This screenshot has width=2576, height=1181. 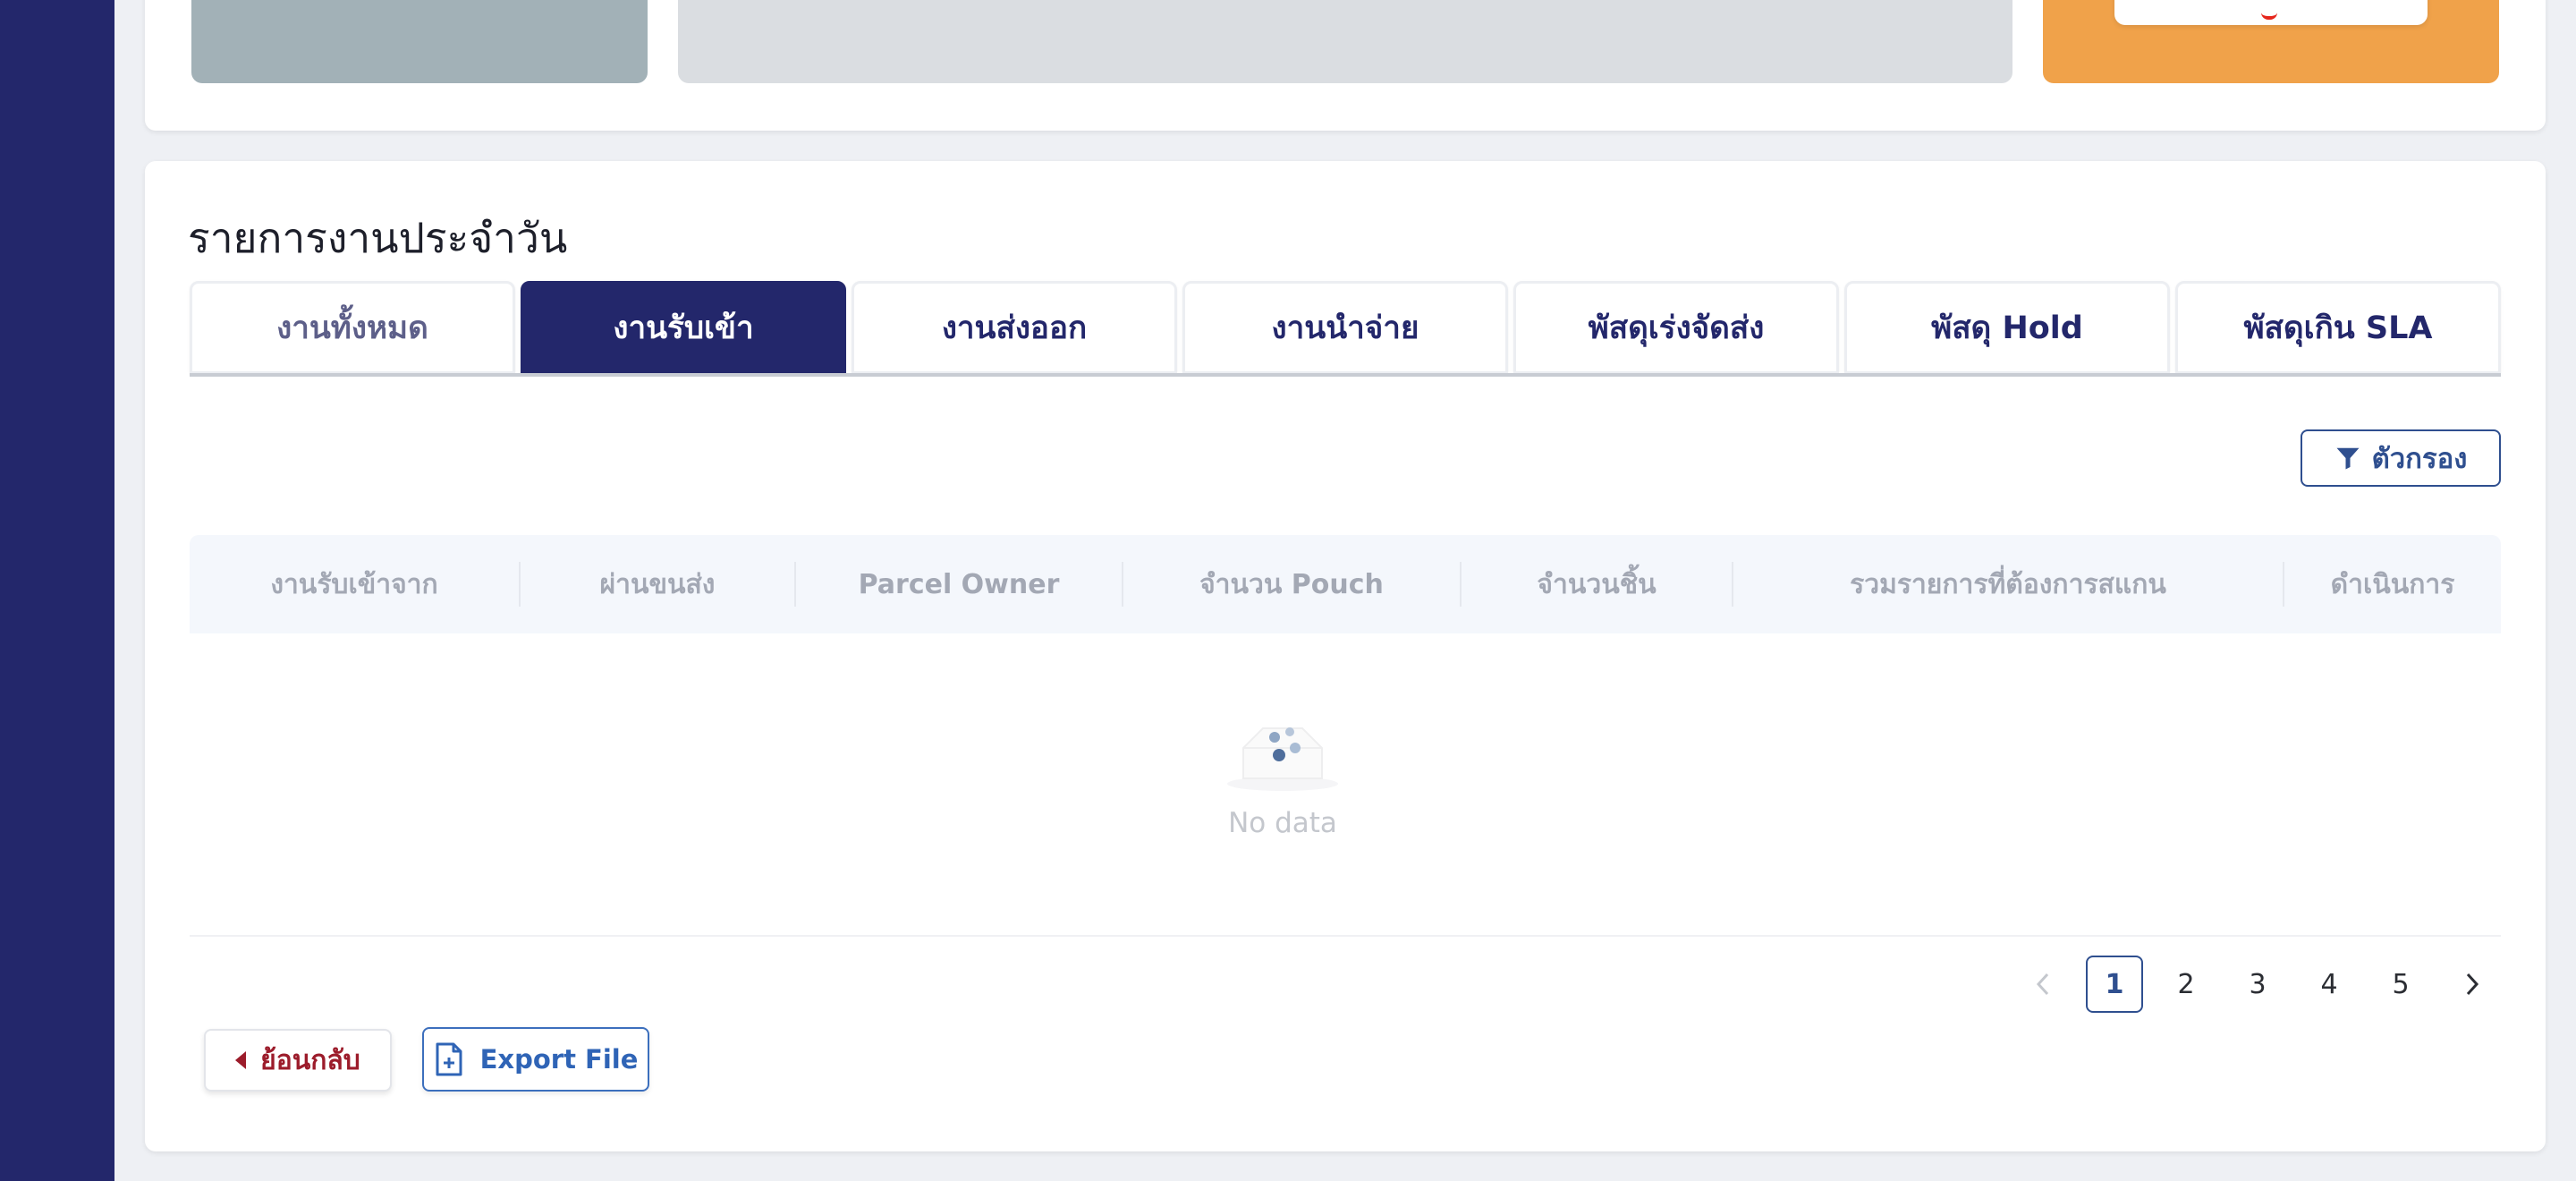 I want to click on summary-tile-mark, so click(x=2269, y=14).